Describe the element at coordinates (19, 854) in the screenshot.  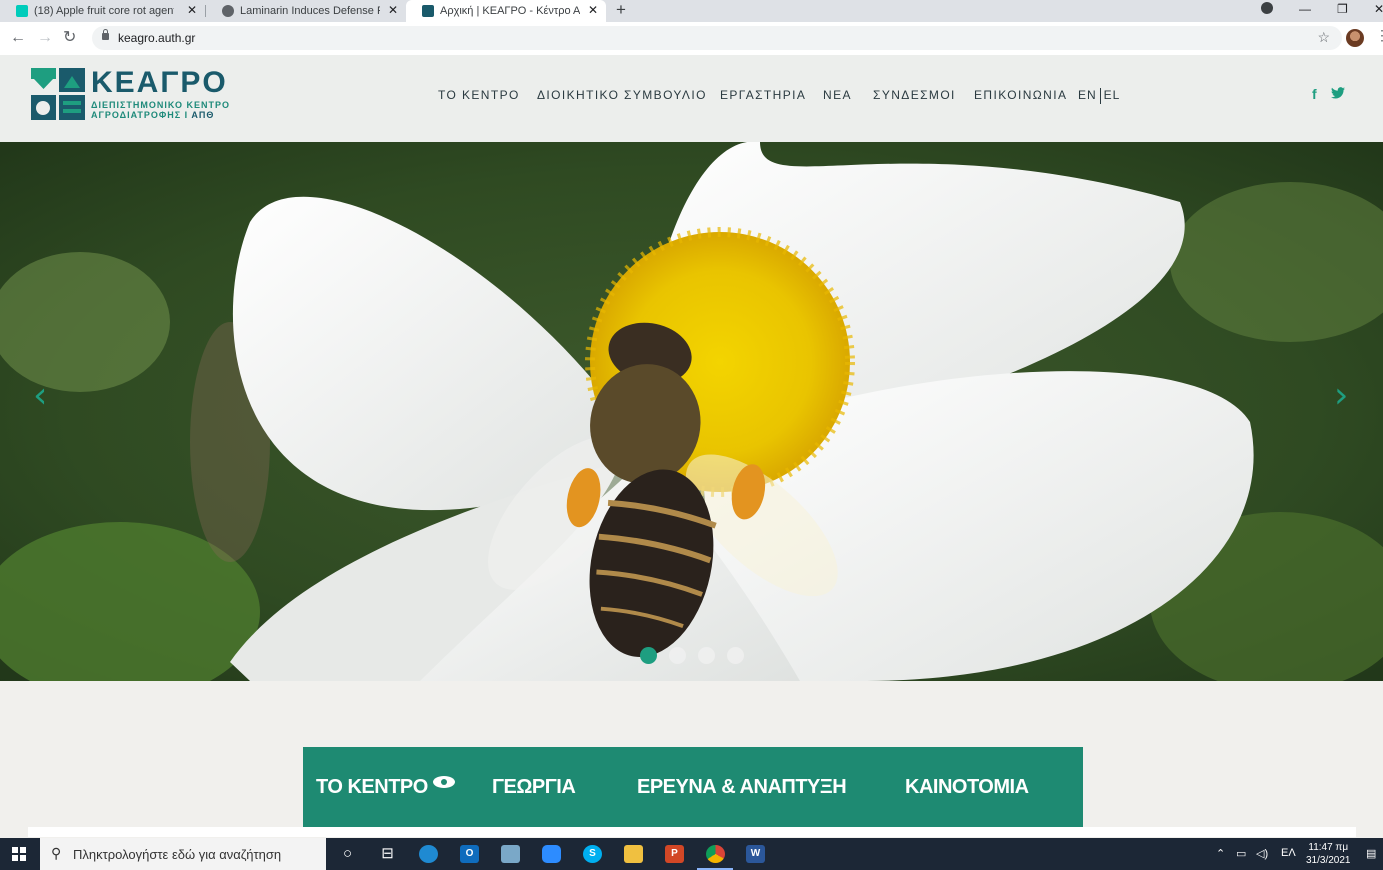
I see `windows-start-icon` at that location.